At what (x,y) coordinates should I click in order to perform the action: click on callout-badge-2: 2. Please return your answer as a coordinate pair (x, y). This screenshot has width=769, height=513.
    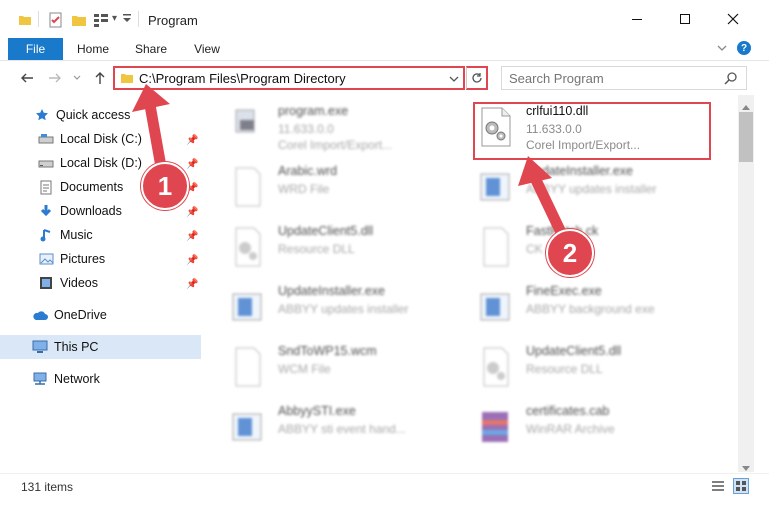
    Looking at the image, I should click on (570, 253).